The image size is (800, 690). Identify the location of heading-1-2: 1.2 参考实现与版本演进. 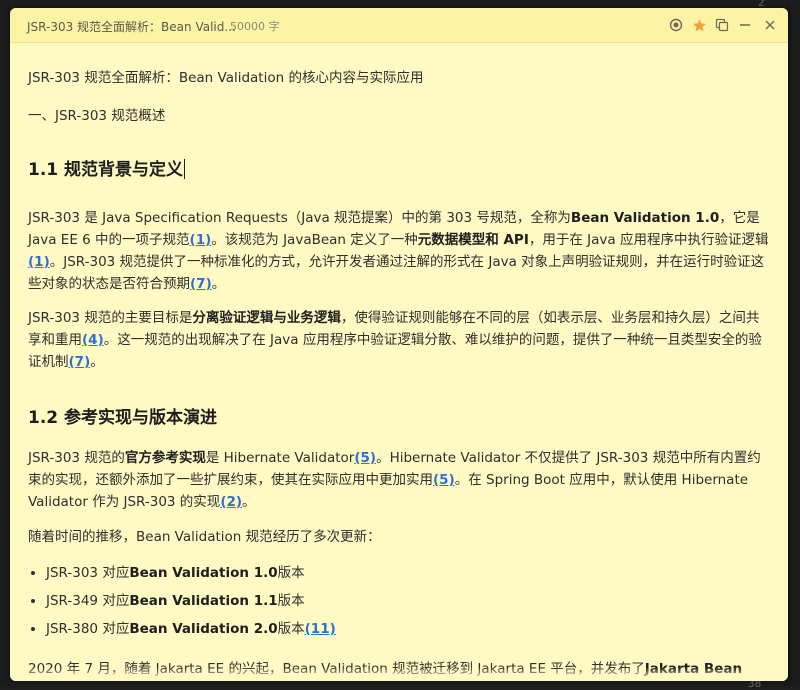
(123, 418).